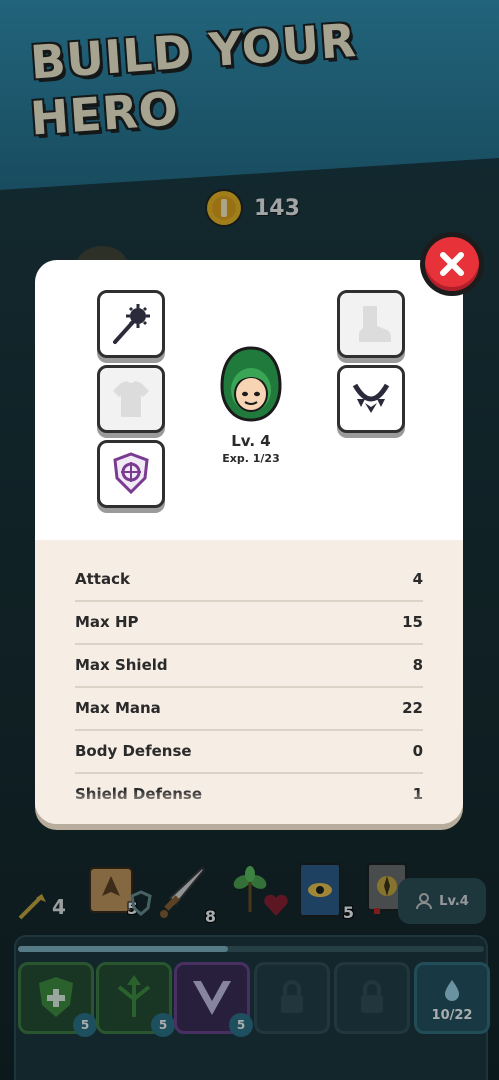  What do you see at coordinates (121, 664) in the screenshot?
I see `stat-name: Max Shield` at bounding box center [121, 664].